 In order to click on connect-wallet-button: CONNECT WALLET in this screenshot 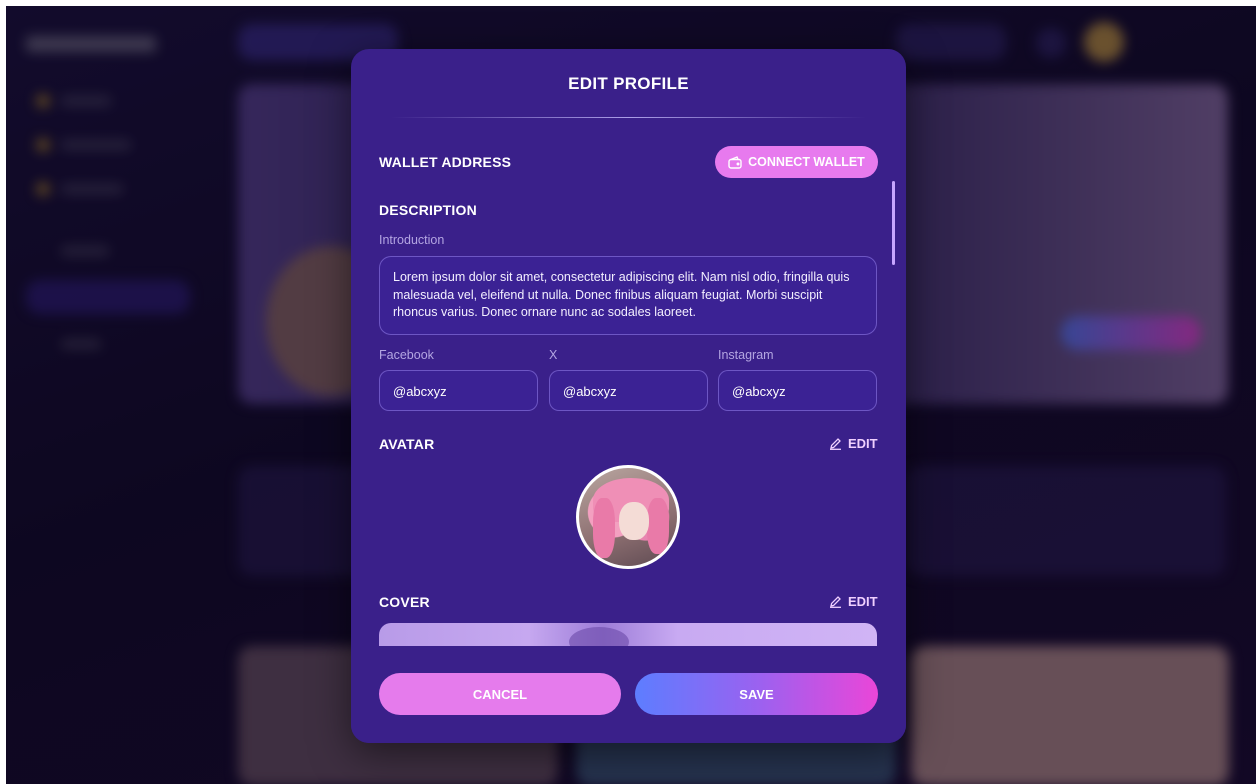, I will do `click(796, 162)`.